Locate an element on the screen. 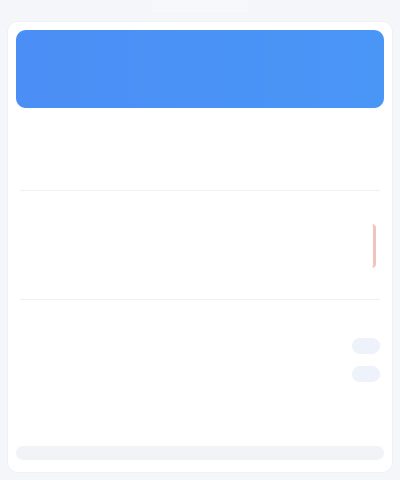  details-right is located at coordinates (366, 246).